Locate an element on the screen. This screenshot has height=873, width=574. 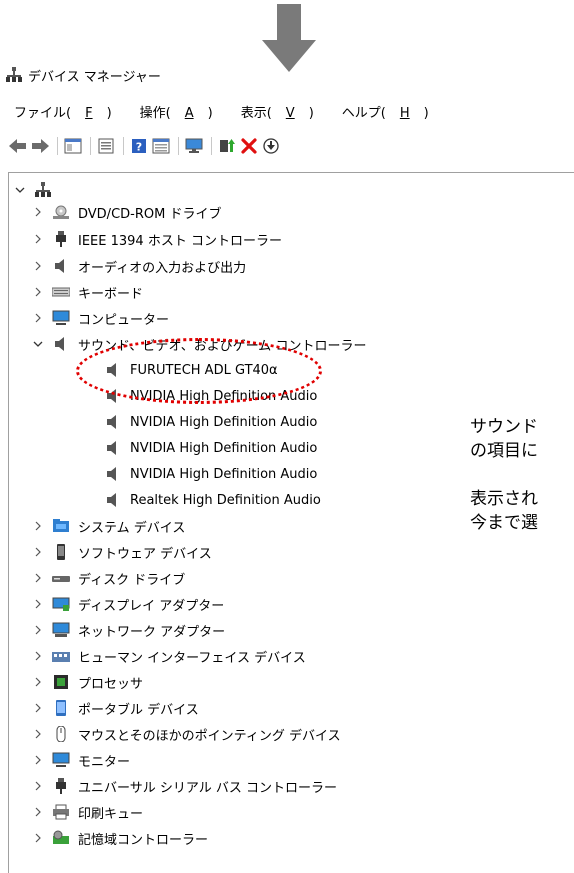
plug-icon is located at coordinates (61, 239).